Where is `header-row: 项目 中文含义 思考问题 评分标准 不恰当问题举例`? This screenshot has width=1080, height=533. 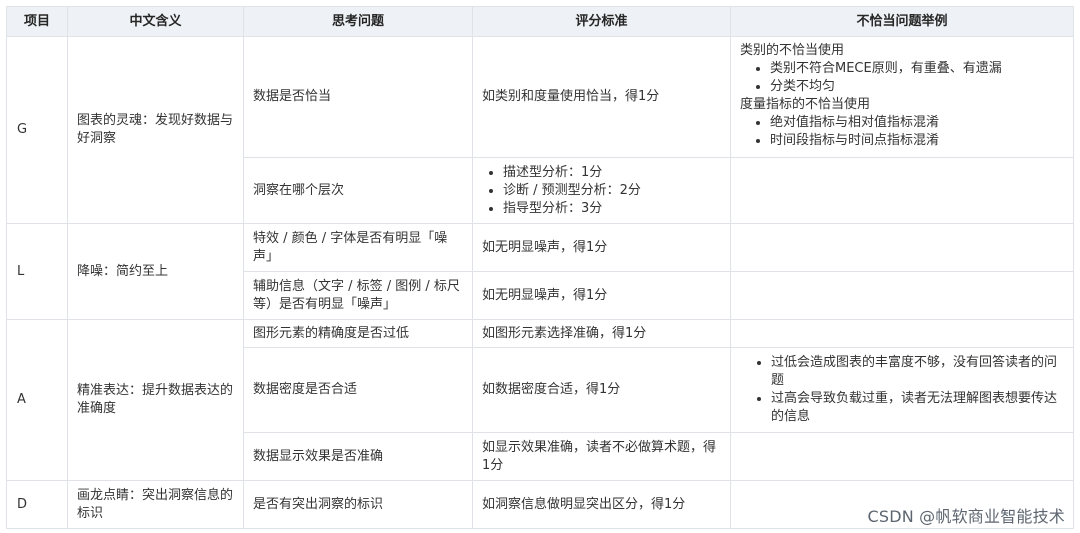 header-row: 项目 中文含义 思考问题 评分标准 不恰当问题举例 is located at coordinates (540, 21).